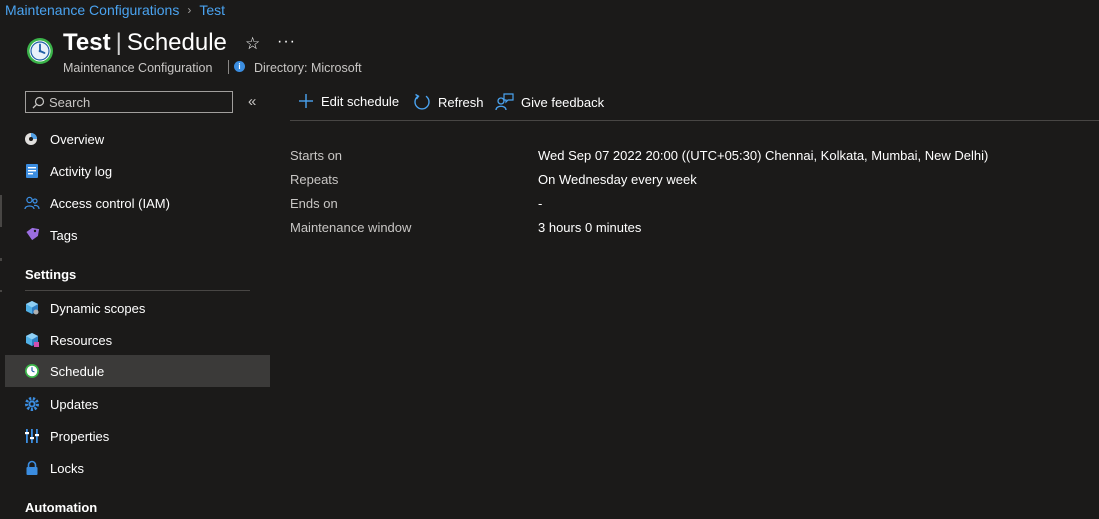 The height and width of the screenshot is (519, 1099). Describe the element at coordinates (286, 42) in the screenshot. I see `more-options-button: ···` at that location.